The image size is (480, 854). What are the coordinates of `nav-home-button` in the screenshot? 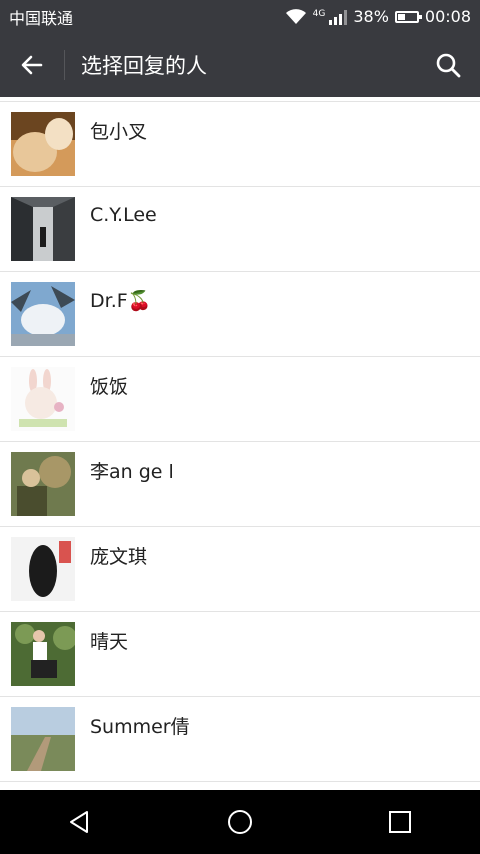 It's located at (240, 822).